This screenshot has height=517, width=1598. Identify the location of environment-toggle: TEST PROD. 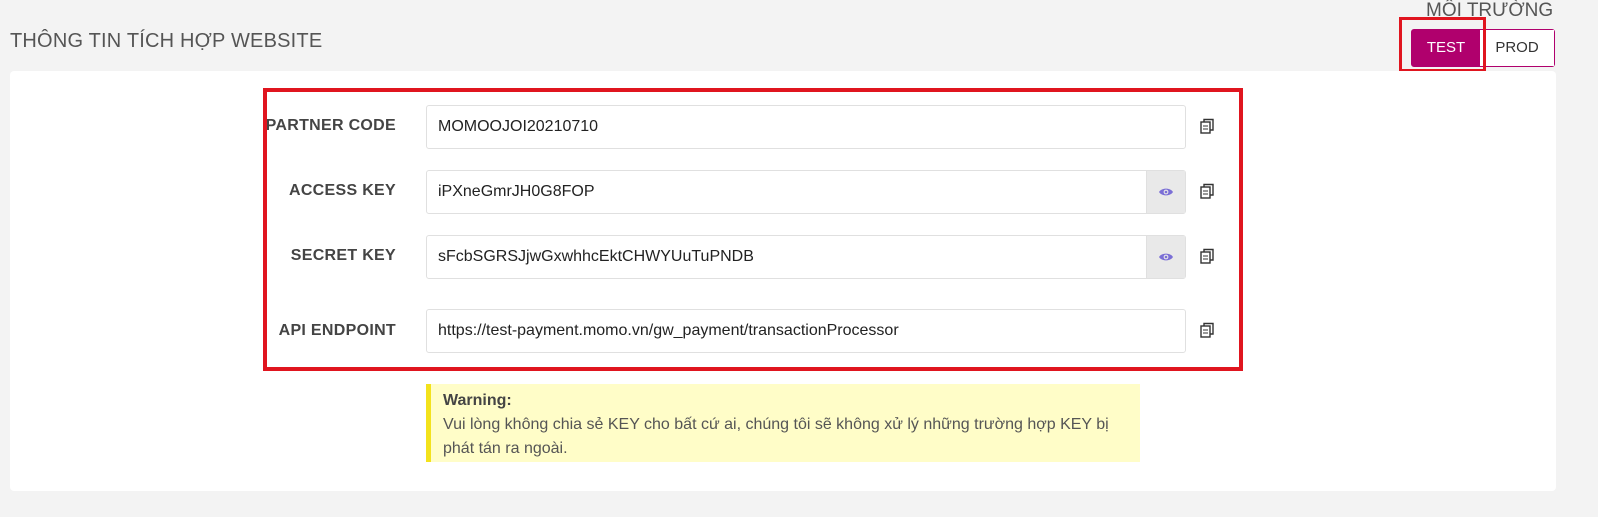
(1483, 48).